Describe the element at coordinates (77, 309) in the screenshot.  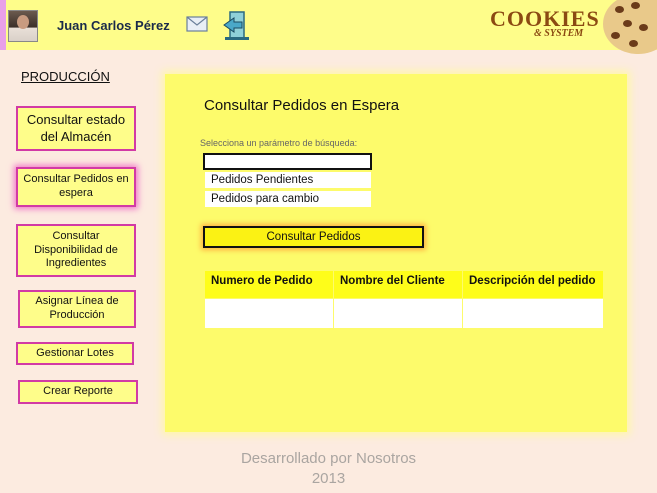
I see `nav-asignar-linea: Asignar Línea de Producción` at that location.